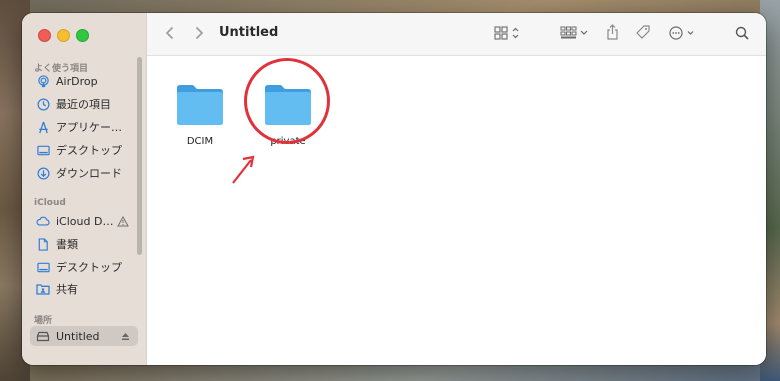 The image size is (780, 381). I want to click on shared-folder-icon, so click(43, 289).